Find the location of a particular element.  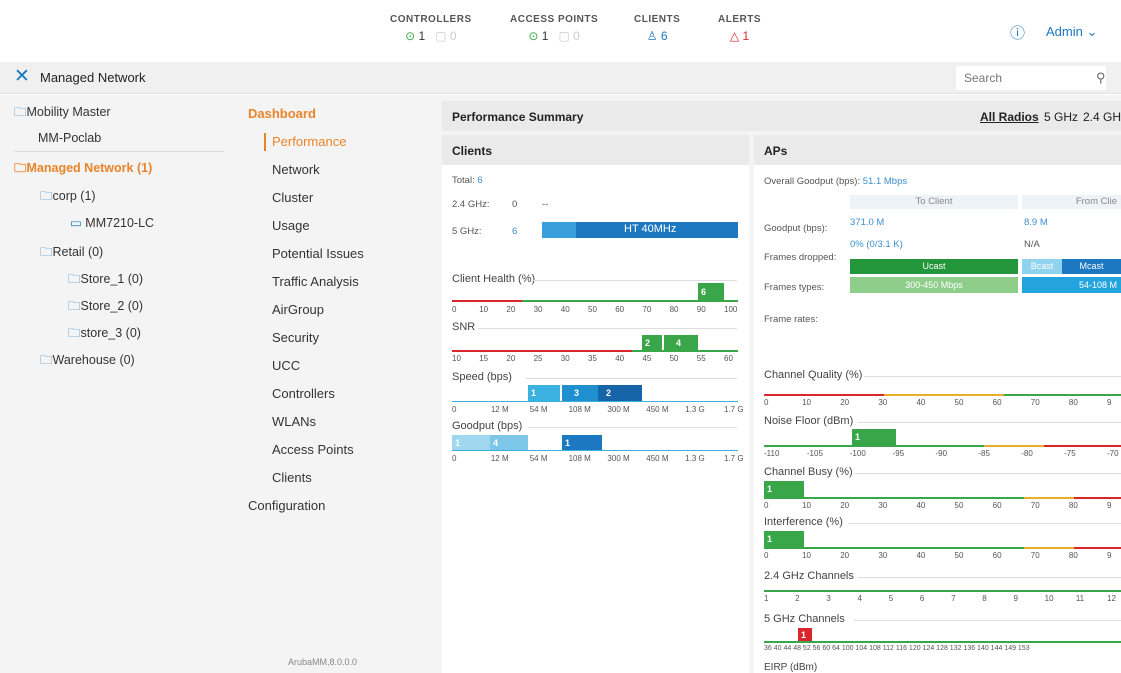

interference-bar: 1 is located at coordinates (784, 539).